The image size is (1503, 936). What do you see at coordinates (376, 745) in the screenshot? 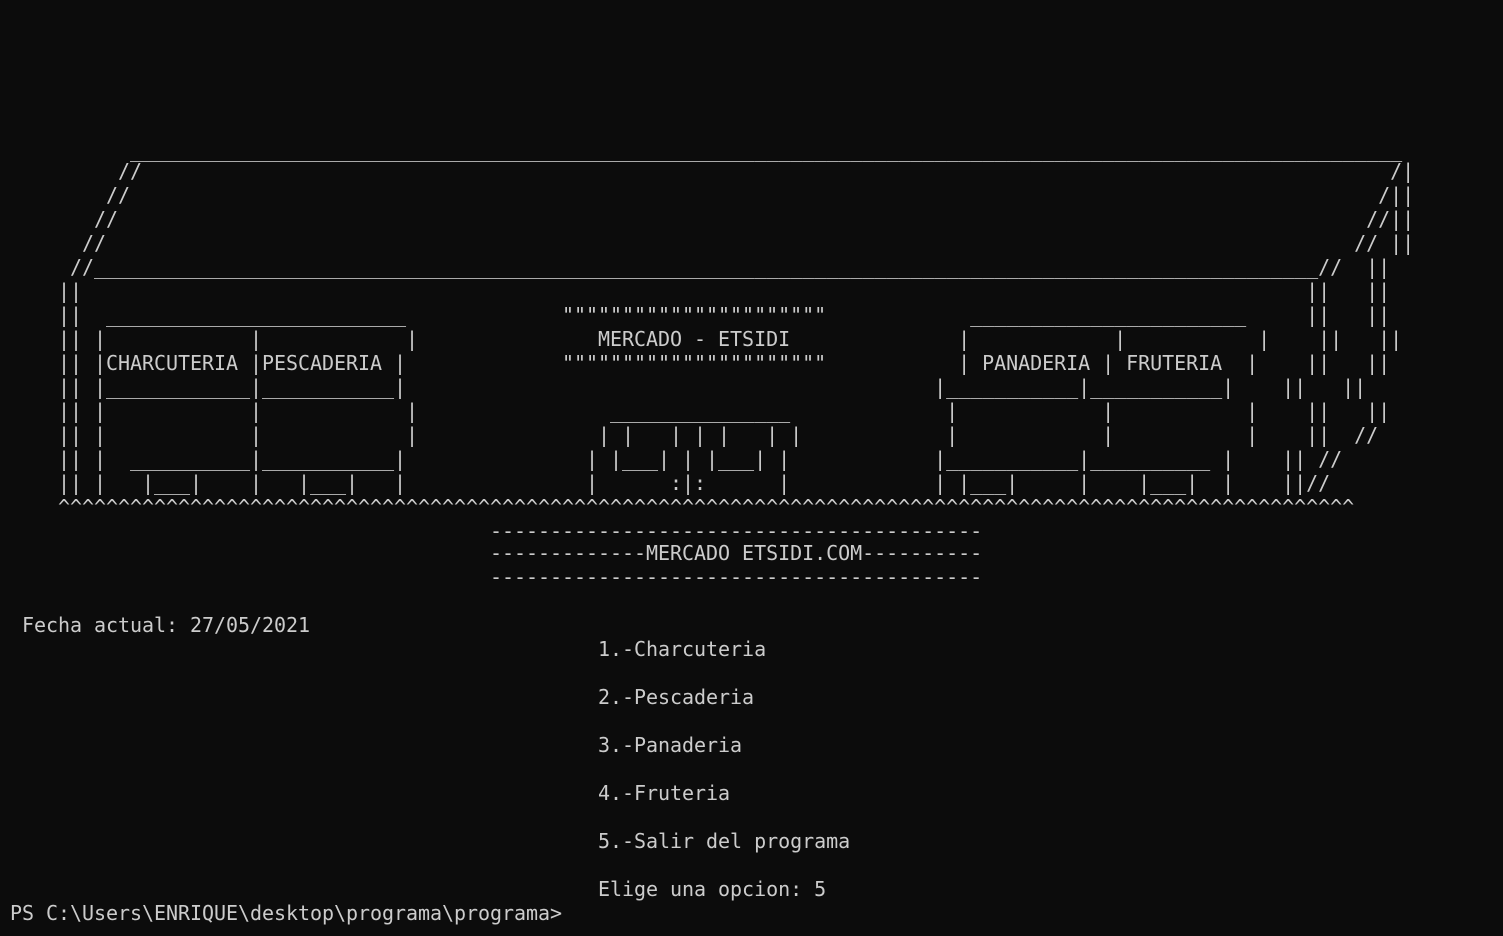
I see `menu-item-panaderia: 3.-Panaderia` at bounding box center [376, 745].